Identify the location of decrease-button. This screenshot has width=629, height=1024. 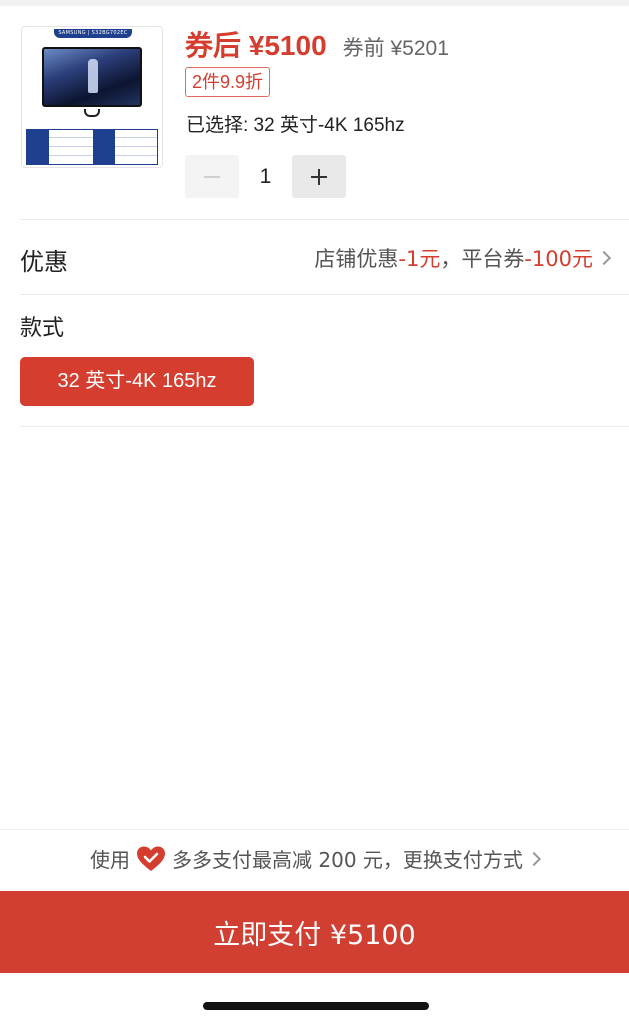
(212, 176).